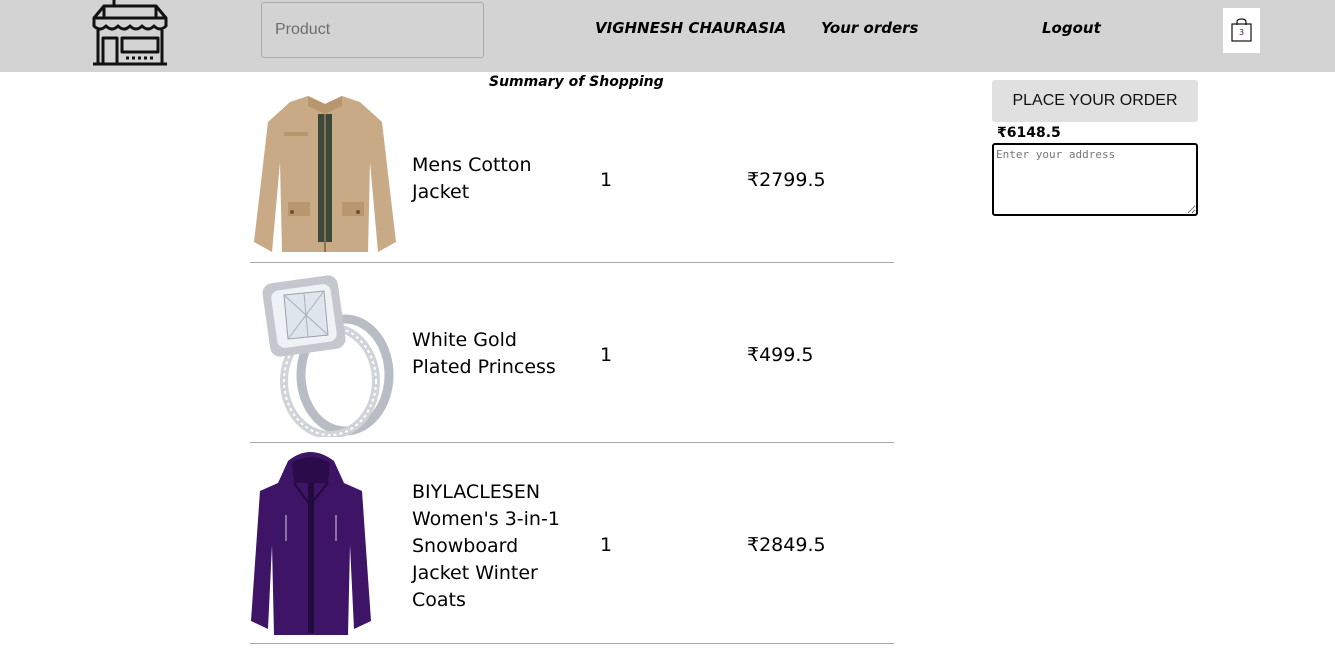 This screenshot has height=648, width=1335. What do you see at coordinates (372, 30) in the screenshot?
I see `product-search-input` at bounding box center [372, 30].